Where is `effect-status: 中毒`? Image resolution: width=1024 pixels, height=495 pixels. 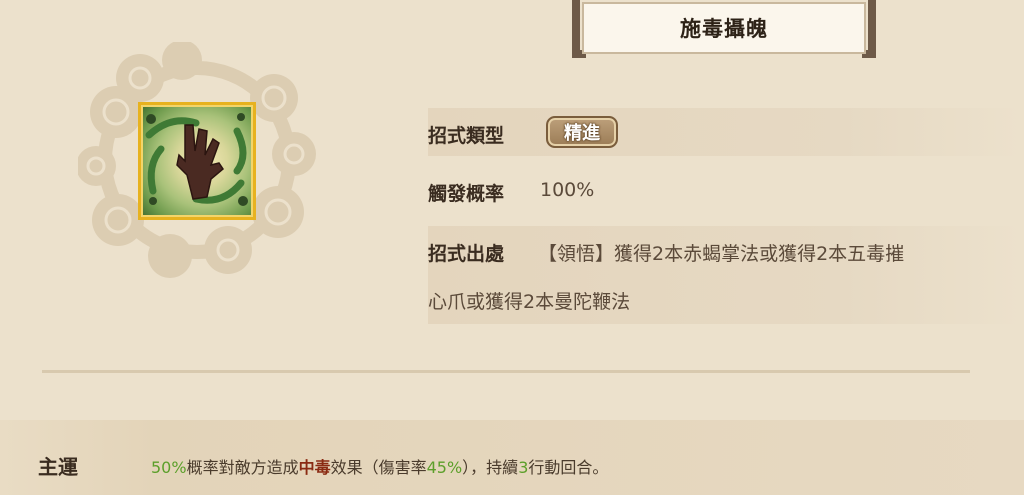
effect-status: 中毒 is located at coordinates (314, 467).